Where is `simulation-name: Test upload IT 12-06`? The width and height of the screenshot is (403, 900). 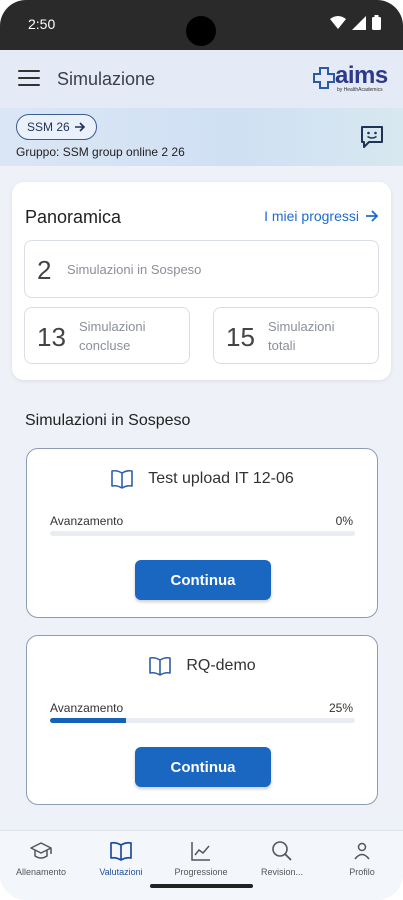
simulation-name: Test upload IT 12-06 is located at coordinates (221, 478).